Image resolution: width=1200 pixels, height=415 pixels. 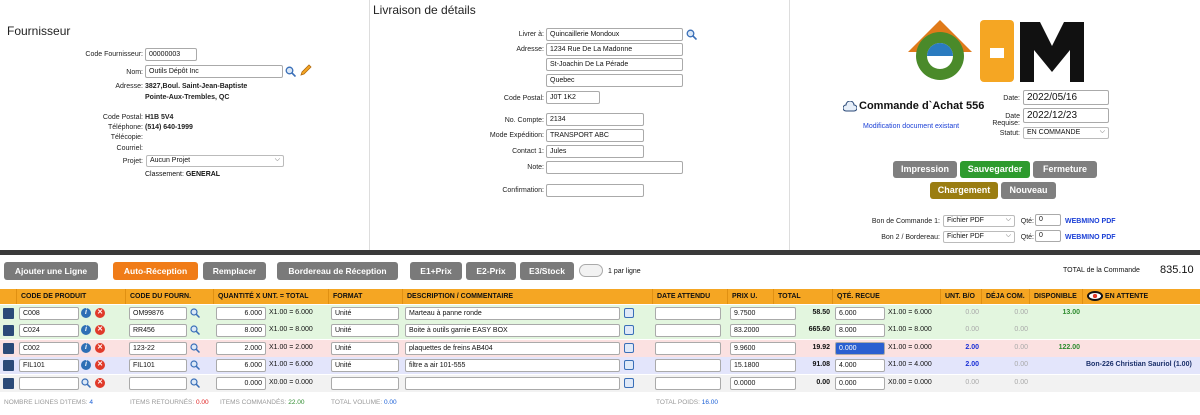 What do you see at coordinates (1066, 133) in the screenshot?
I see `status-select: EN COMMANDE` at bounding box center [1066, 133].